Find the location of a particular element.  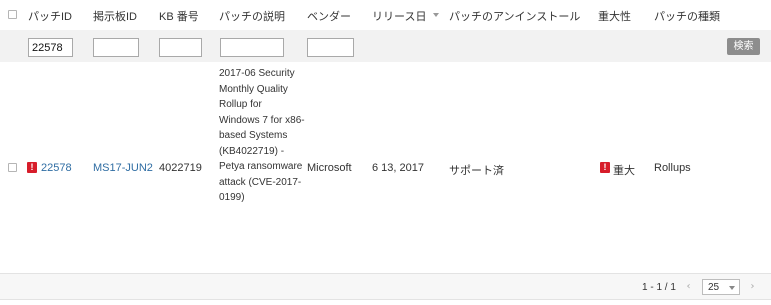

column-header-kb-number: KB 番号 is located at coordinates (179, 16).